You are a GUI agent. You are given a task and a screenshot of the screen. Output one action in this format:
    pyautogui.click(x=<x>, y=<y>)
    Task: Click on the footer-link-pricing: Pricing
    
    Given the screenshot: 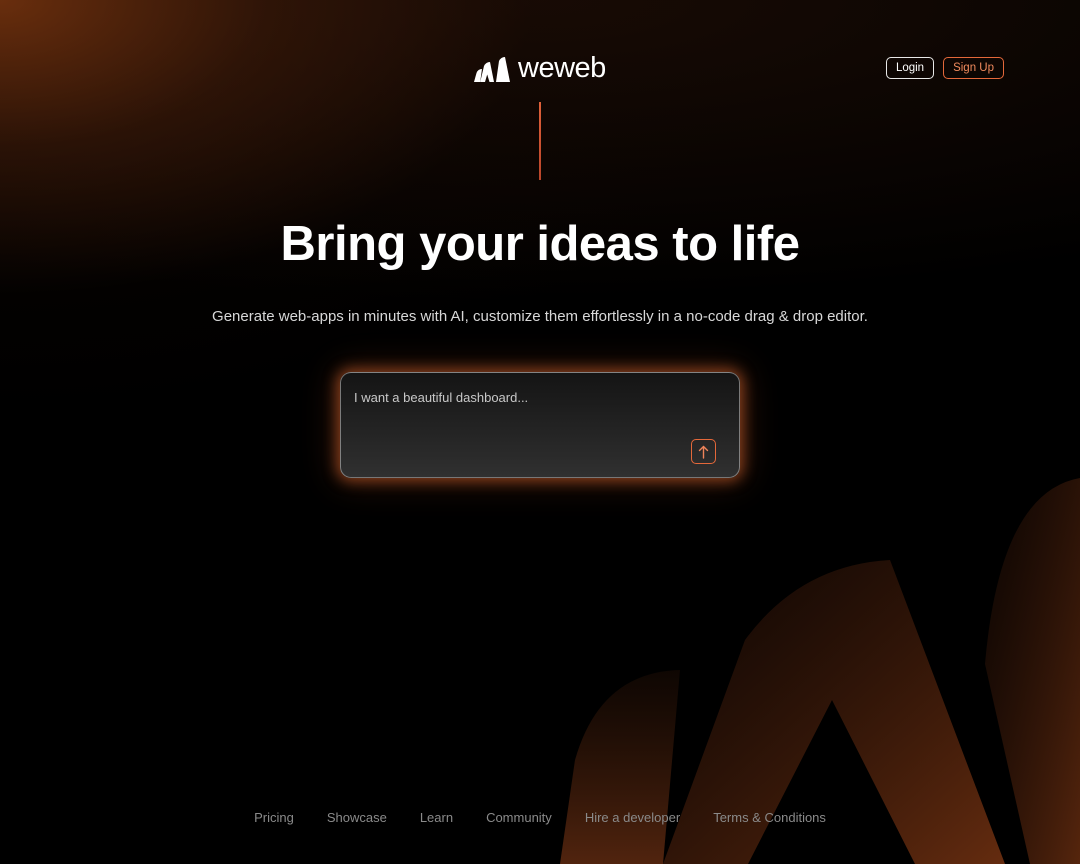 What is the action you would take?
    pyautogui.click(x=274, y=817)
    